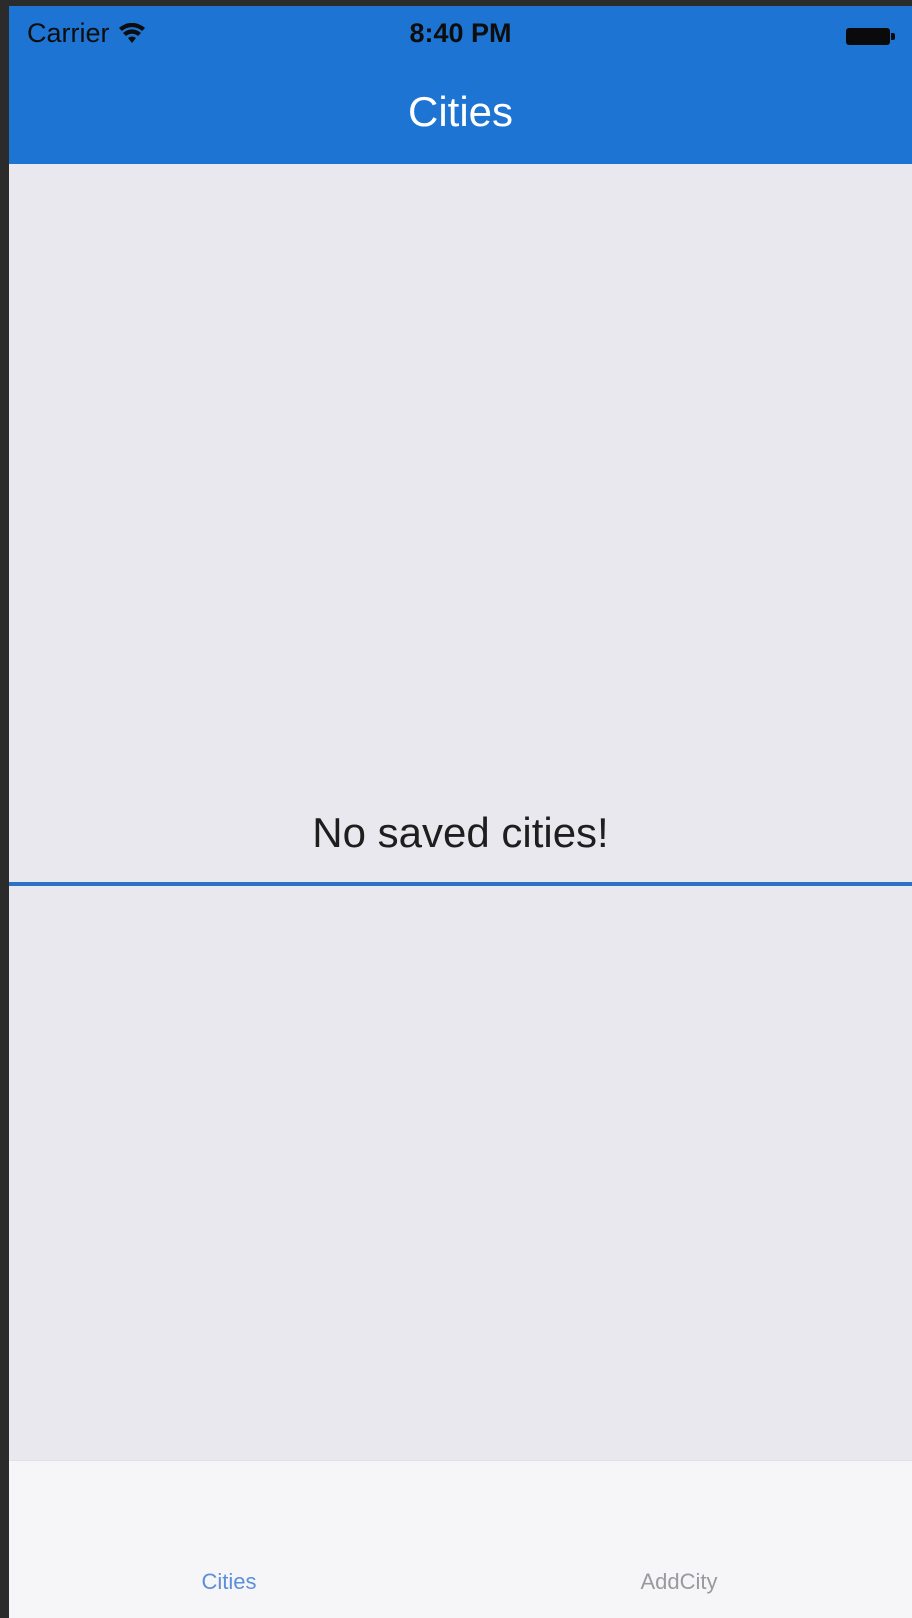 The width and height of the screenshot is (912, 1618). What do you see at coordinates (870, 36) in the screenshot?
I see `battery-icon` at bounding box center [870, 36].